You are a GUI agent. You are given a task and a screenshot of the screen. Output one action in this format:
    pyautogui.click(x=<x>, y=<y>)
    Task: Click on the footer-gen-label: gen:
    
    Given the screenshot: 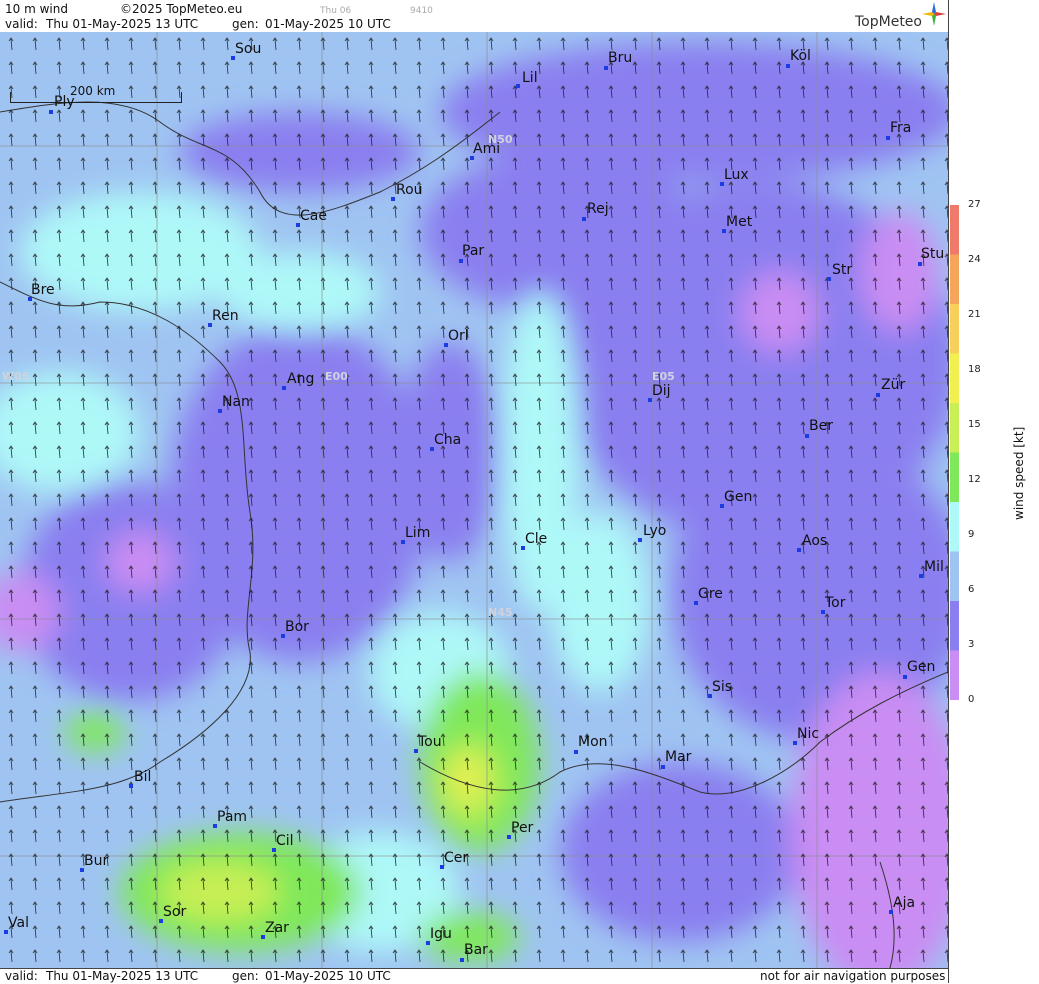 What is the action you would take?
    pyautogui.click(x=245, y=976)
    